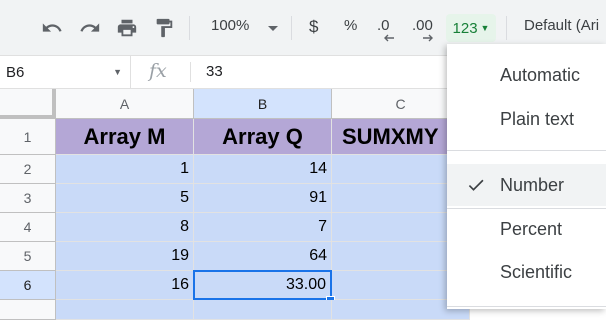 Image resolution: width=606 pixels, height=320 pixels. I want to click on decrease-decimal-button: .0, so click(385, 29).